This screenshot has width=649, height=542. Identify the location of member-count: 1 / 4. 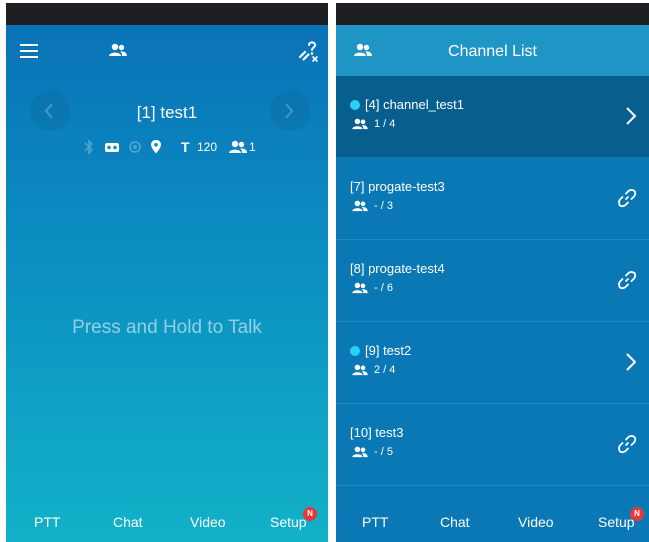
(385, 124).